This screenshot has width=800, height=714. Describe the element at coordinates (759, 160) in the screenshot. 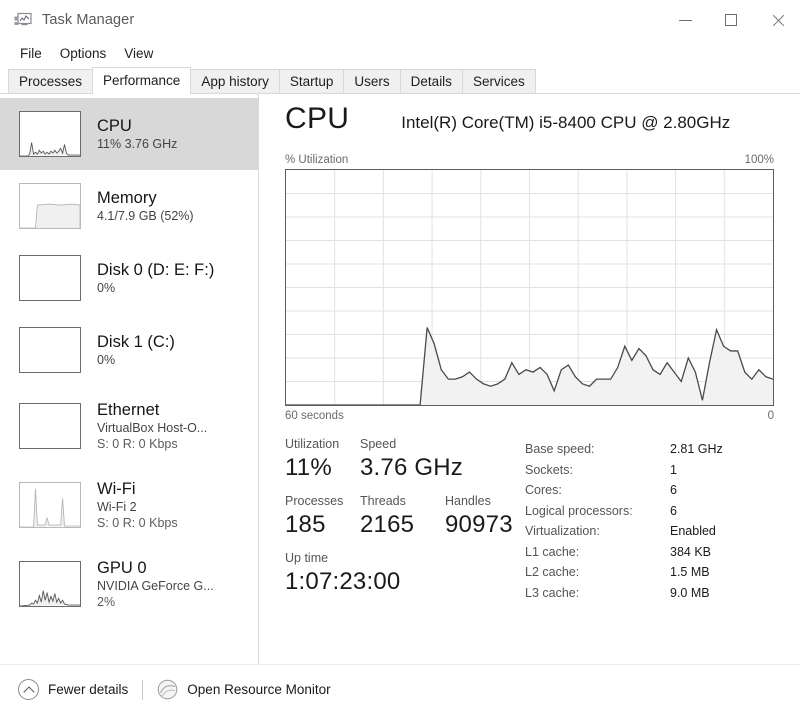

I see `graph-y-max: 100%` at that location.